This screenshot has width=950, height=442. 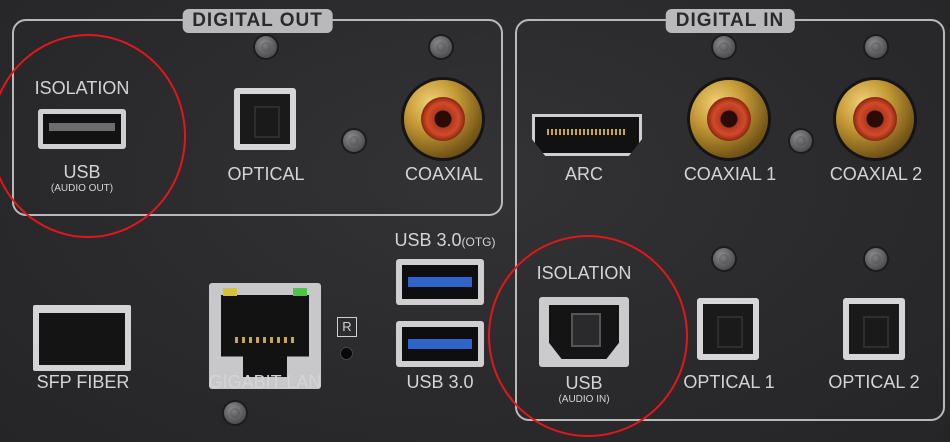 I want to click on digital-in-title: DIGITAL IN, so click(x=730, y=21).